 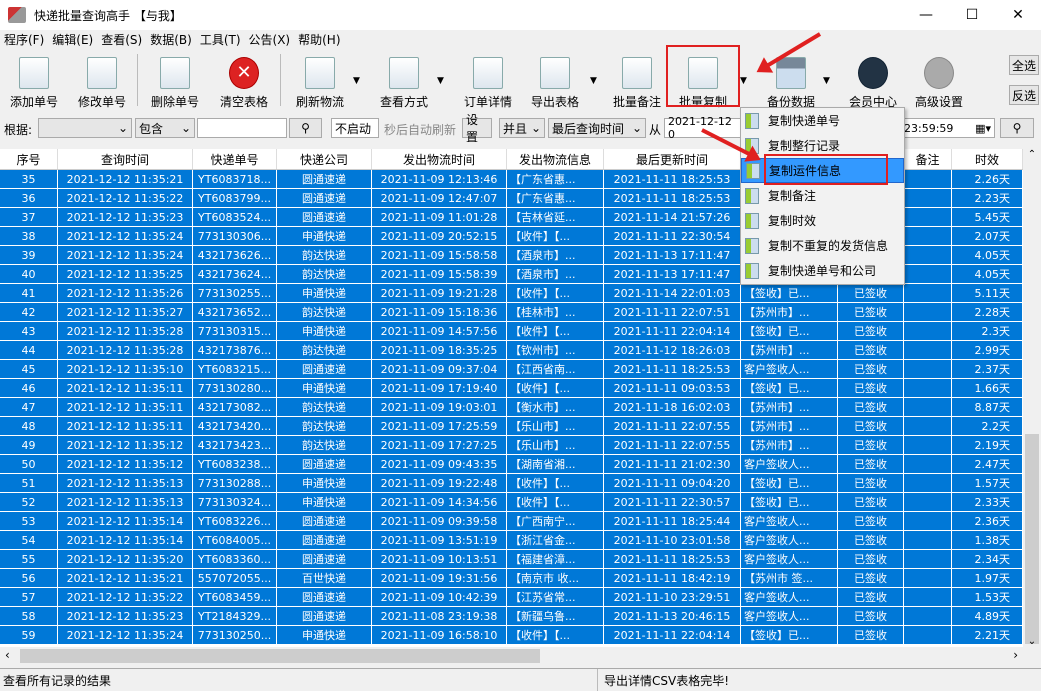 What do you see at coordinates (873, 81) in the screenshot?
I see `toolbar-button-11: 会员中心` at bounding box center [873, 81].